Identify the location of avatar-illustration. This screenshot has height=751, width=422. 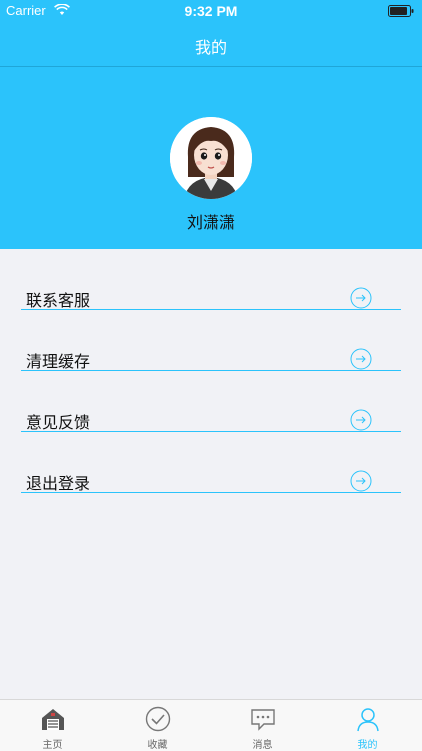
(211, 158).